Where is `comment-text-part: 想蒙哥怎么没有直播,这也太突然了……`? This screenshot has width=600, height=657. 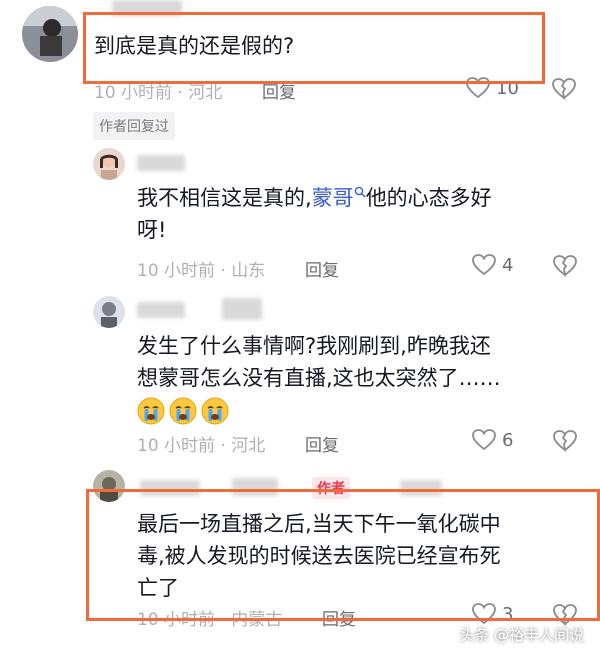 comment-text-part: 想蒙哥怎么没有直播,这也太突然了…… is located at coordinates (319, 378).